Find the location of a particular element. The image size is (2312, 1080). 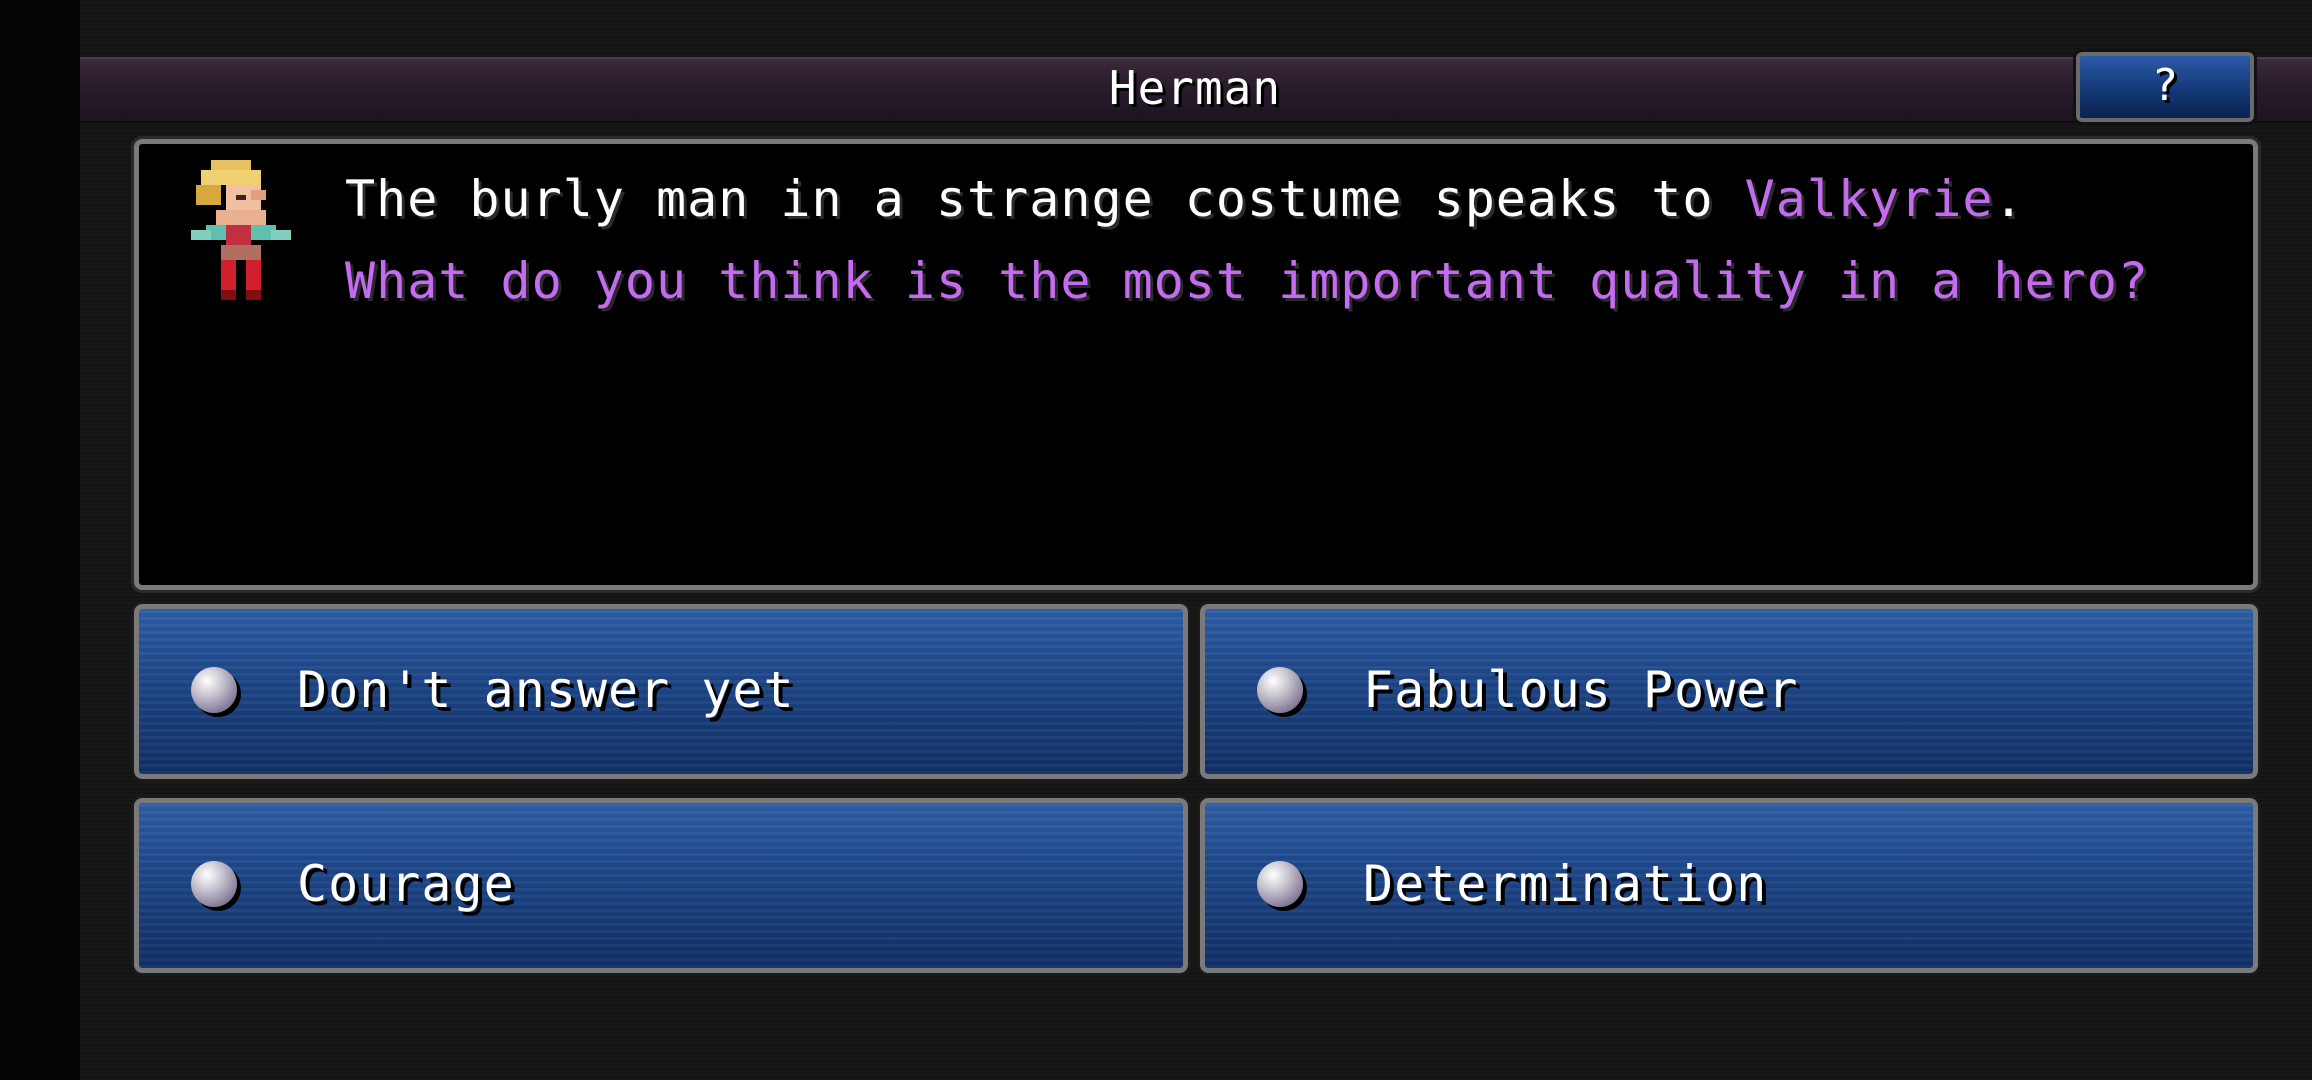

help-button: ? is located at coordinates (2165, 87).